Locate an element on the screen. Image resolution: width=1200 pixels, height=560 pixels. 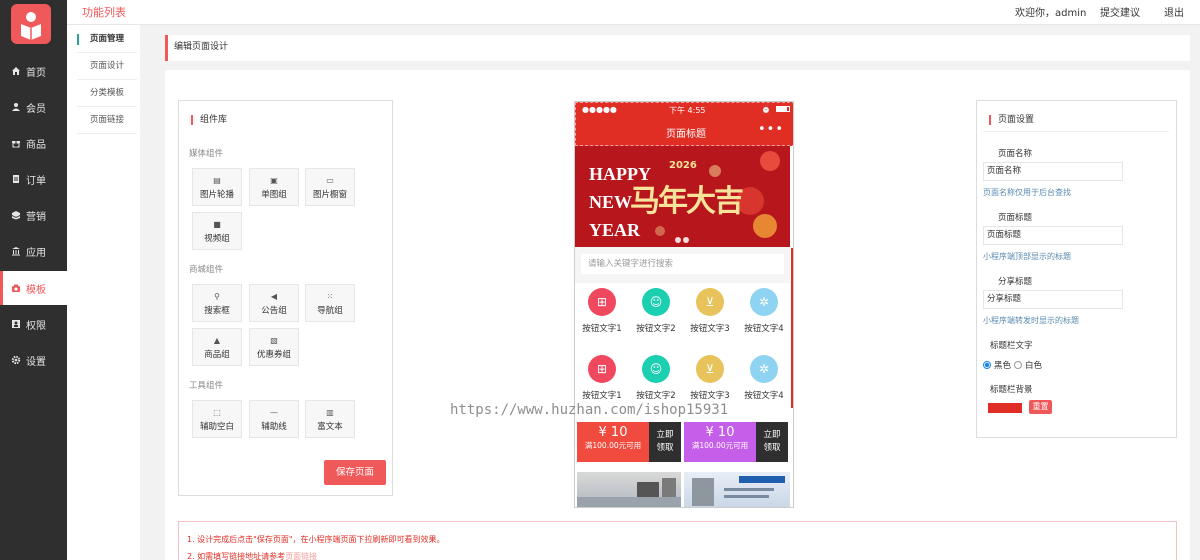
page-heading: 编辑页面设计 is located at coordinates (677, 48).